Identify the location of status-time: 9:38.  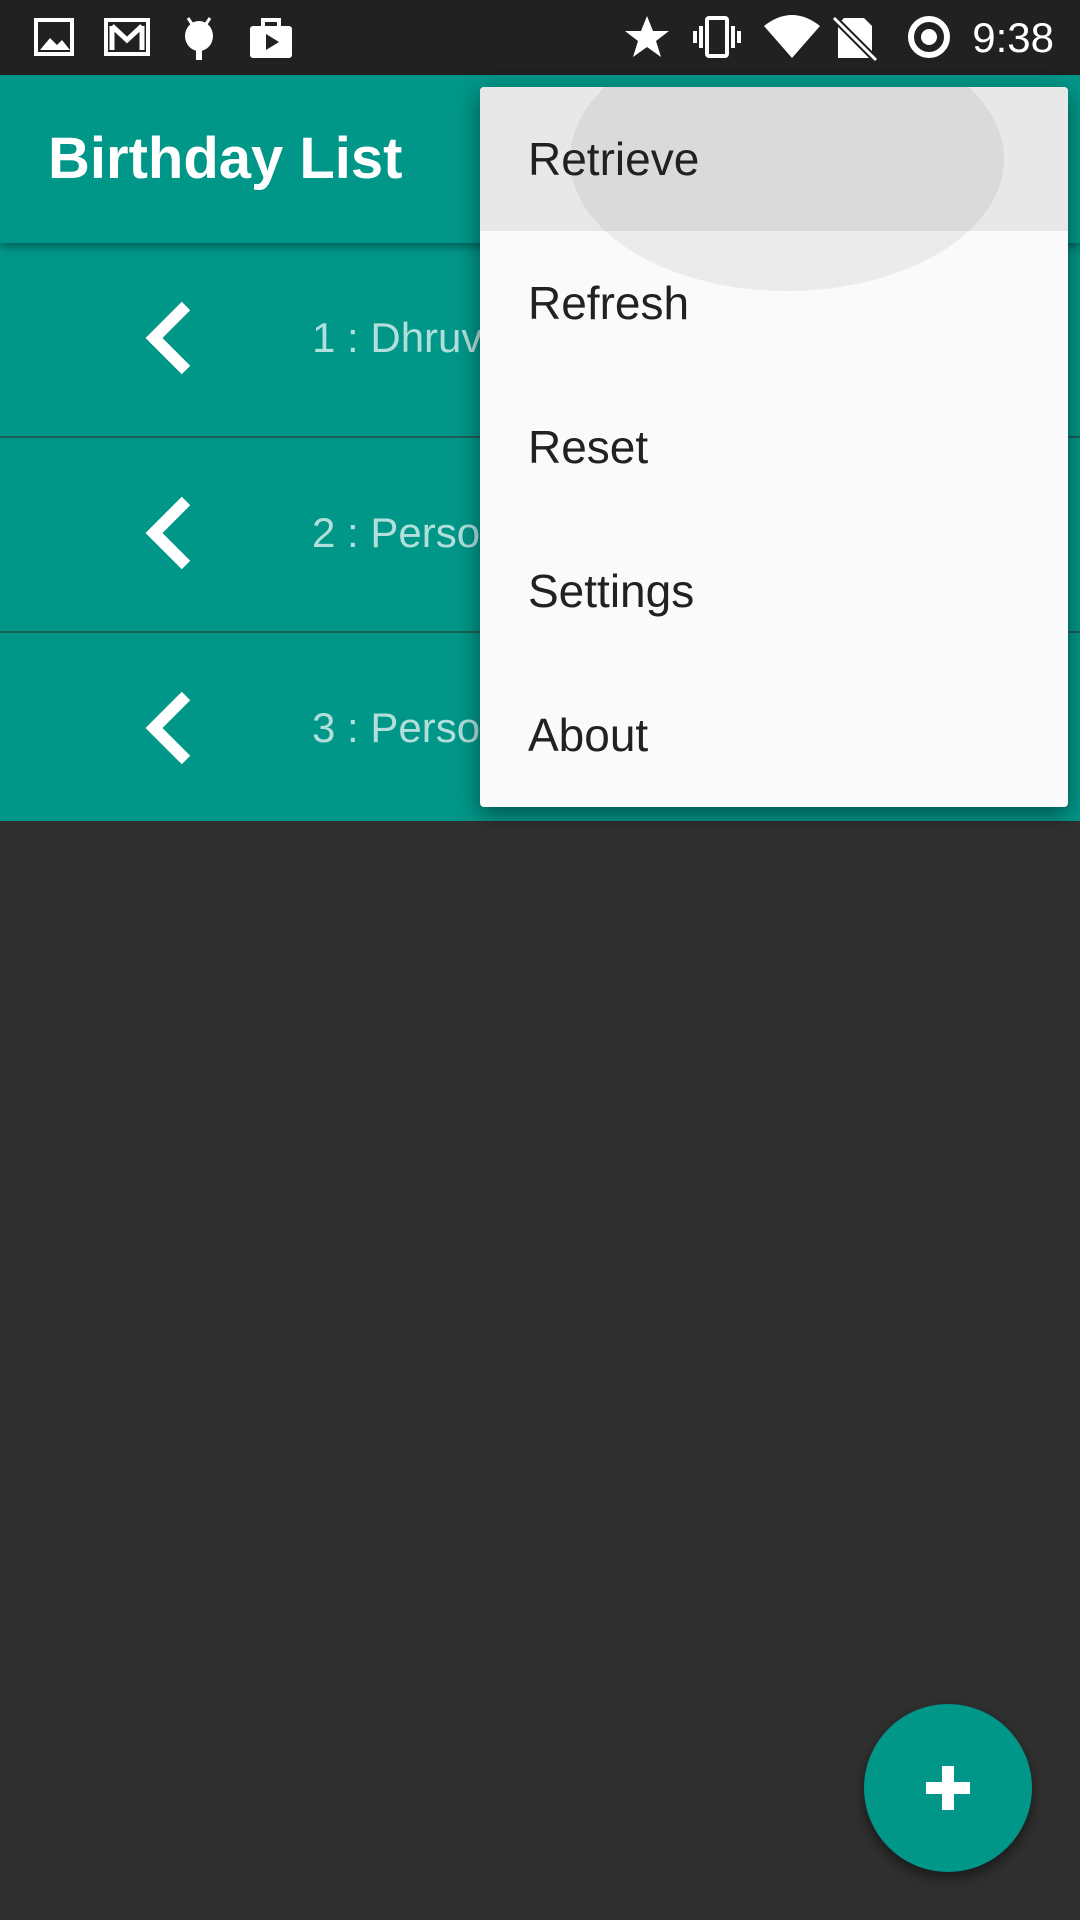
(1013, 37).